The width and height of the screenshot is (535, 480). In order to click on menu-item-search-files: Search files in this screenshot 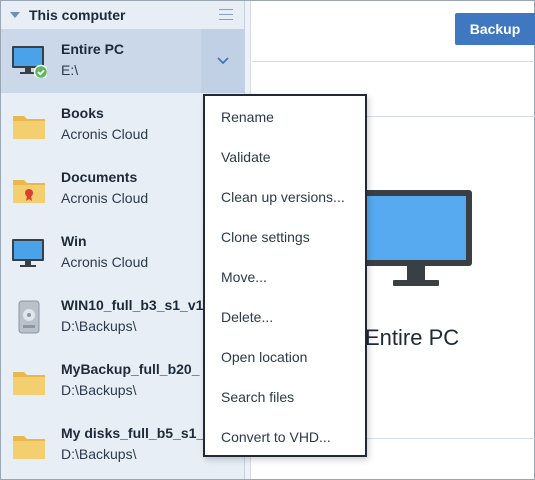, I will do `click(257, 397)`.